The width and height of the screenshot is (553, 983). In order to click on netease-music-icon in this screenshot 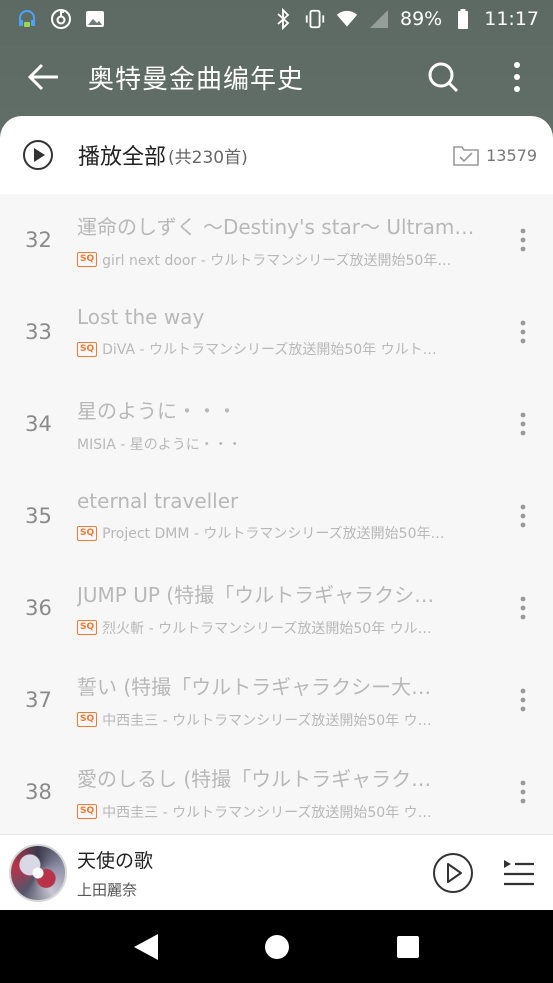, I will do `click(61, 19)`.